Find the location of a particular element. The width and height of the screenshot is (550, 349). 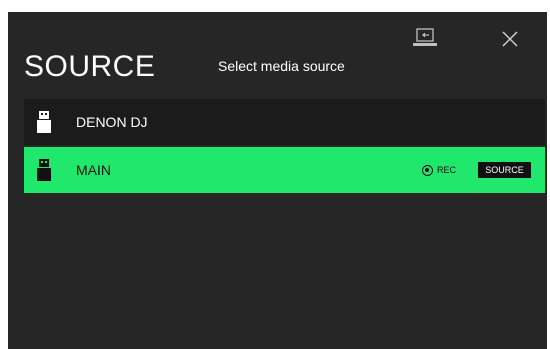

source-row-denon-dj: DENON DJ is located at coordinates (284, 122).